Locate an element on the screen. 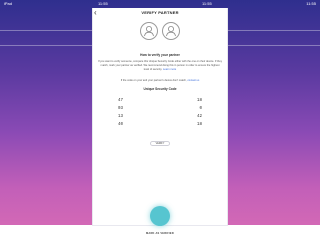 The width and height of the screenshot is (320, 240). code-row: 13 42 is located at coordinates (160, 117).